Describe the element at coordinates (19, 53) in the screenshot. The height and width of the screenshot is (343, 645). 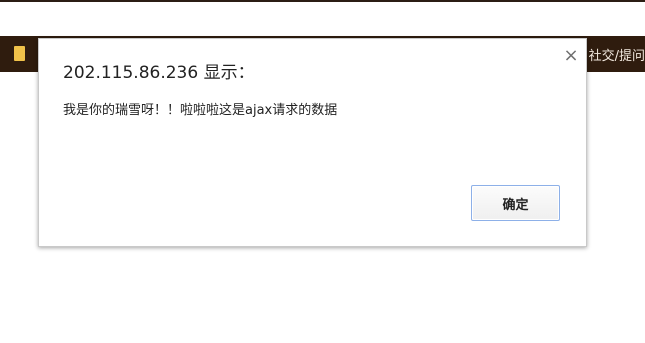
I see `bookmark-icon` at that location.